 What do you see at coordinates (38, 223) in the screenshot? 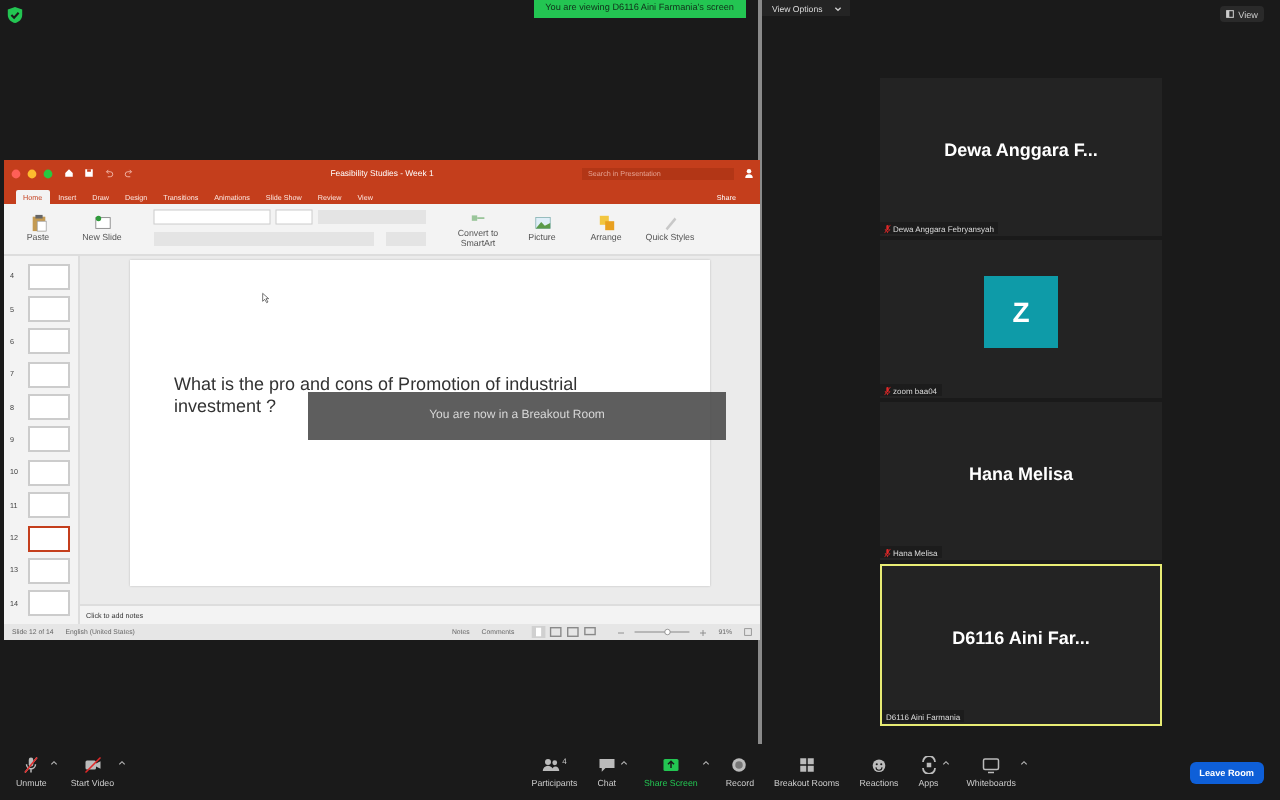
I see `clipboard-icon` at bounding box center [38, 223].